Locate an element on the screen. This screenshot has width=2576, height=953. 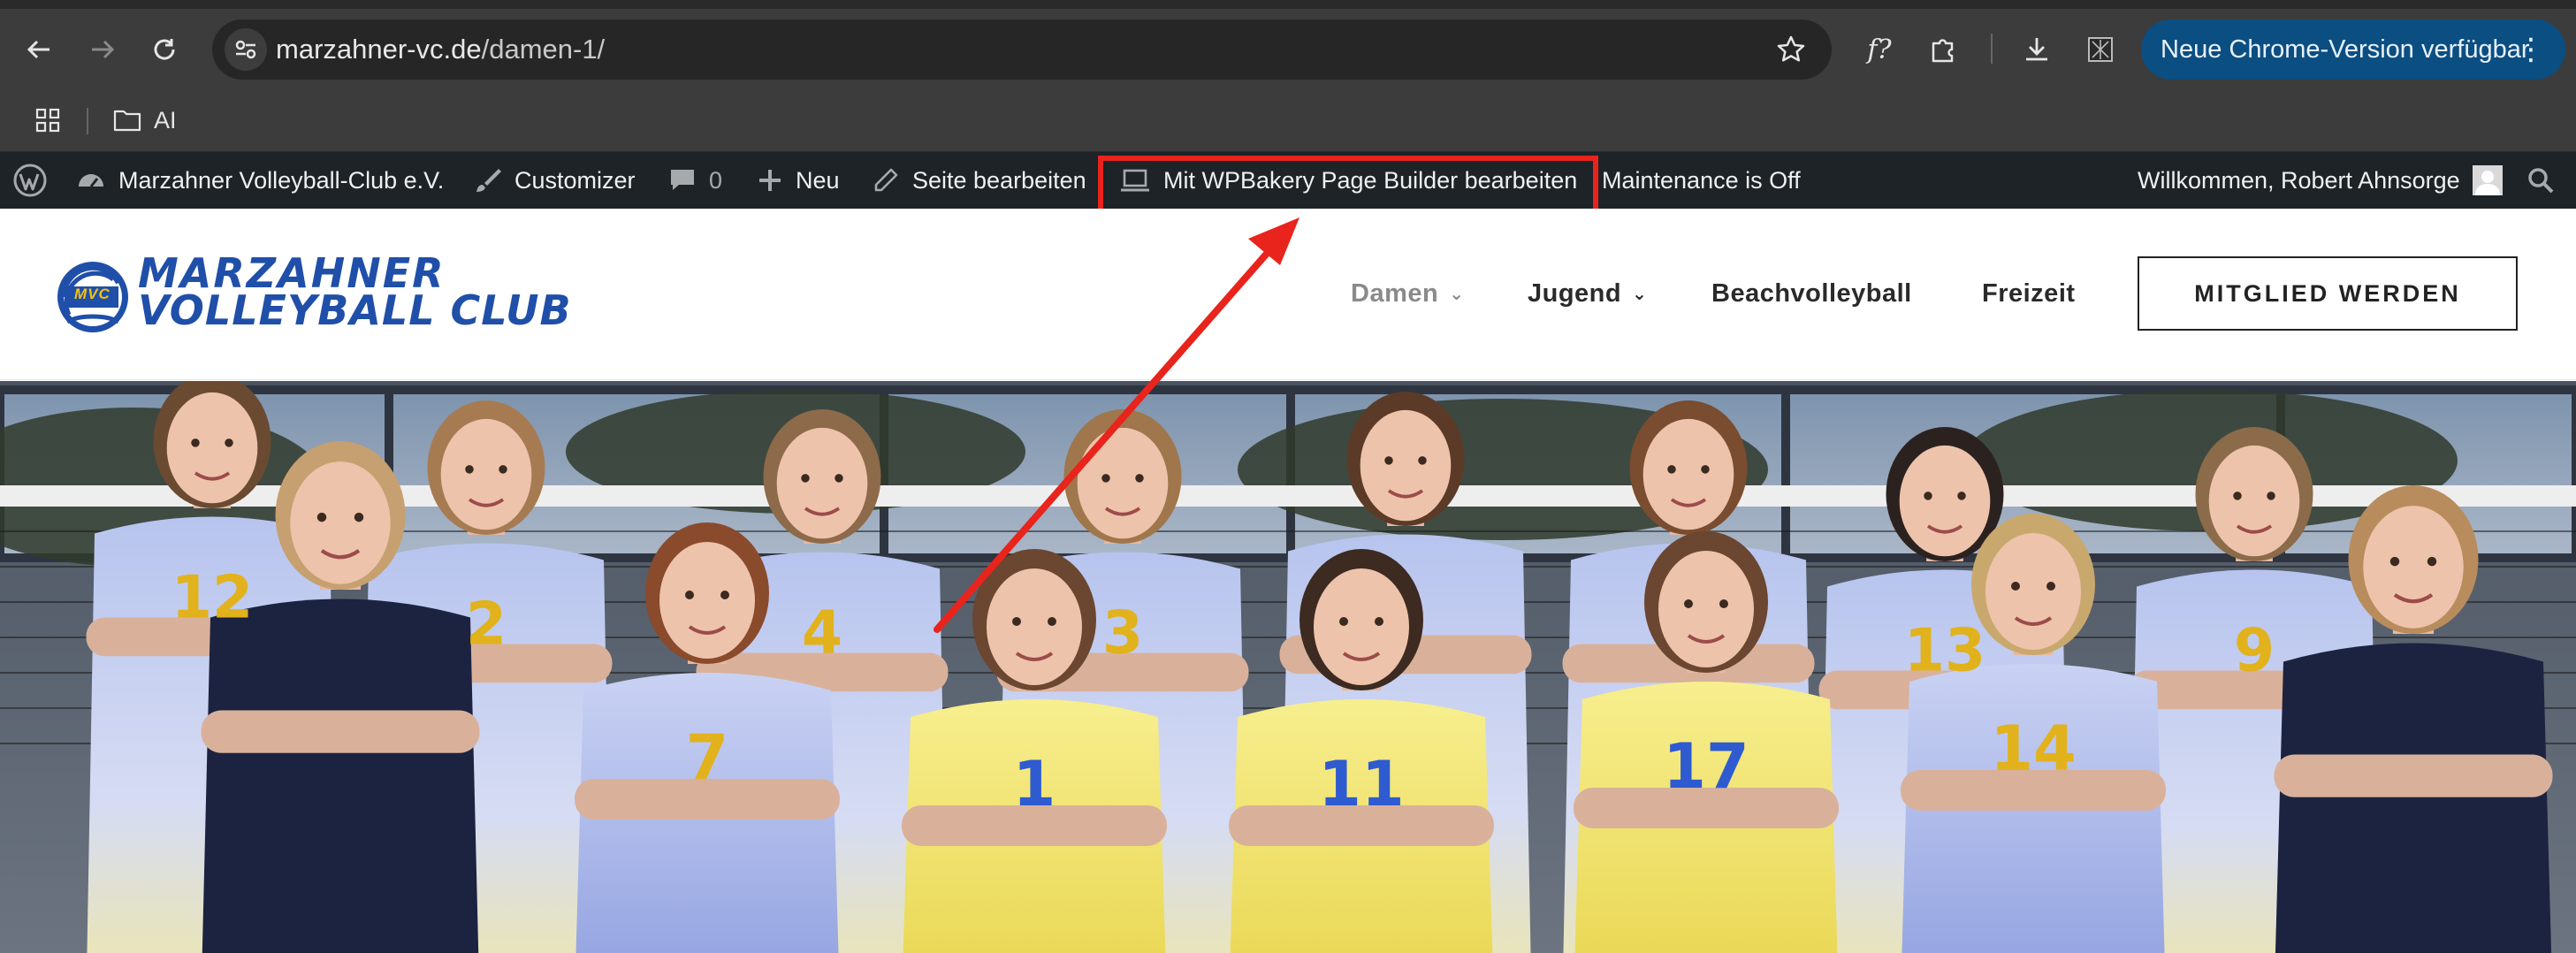
back-button is located at coordinates (39, 49).